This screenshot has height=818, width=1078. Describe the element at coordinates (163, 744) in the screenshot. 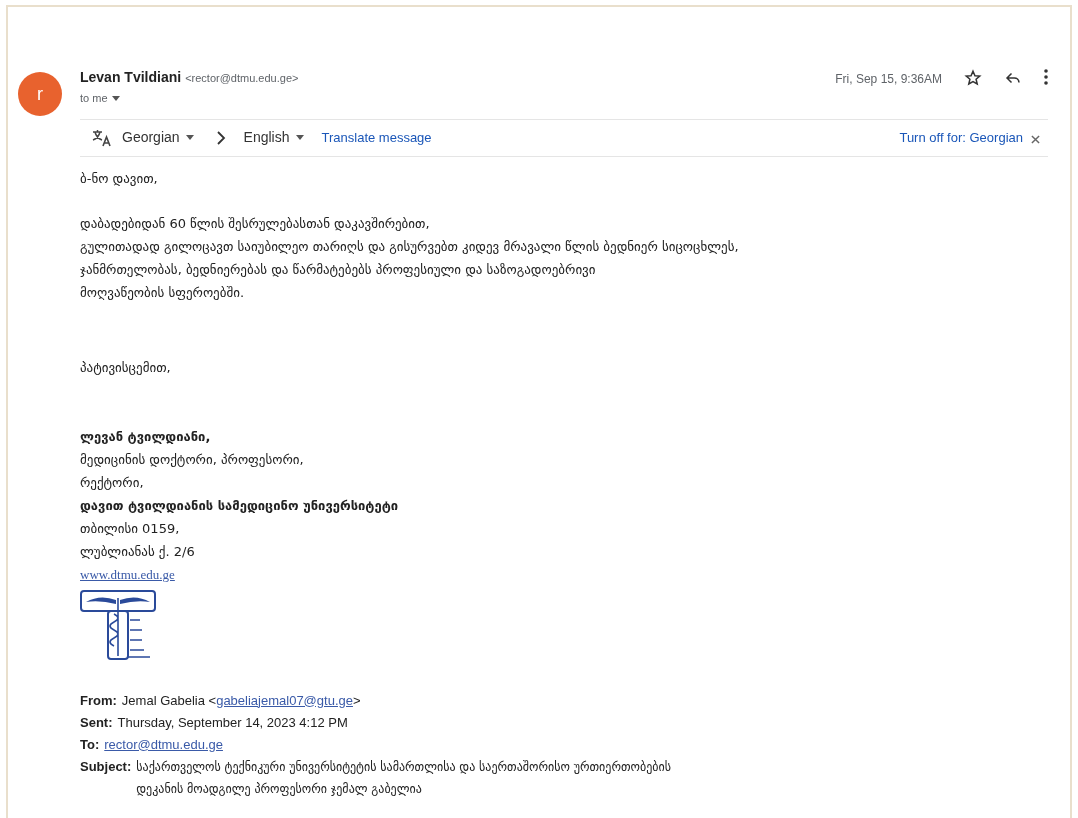

I see `email-link: rector@dtmu.edu.ge` at that location.